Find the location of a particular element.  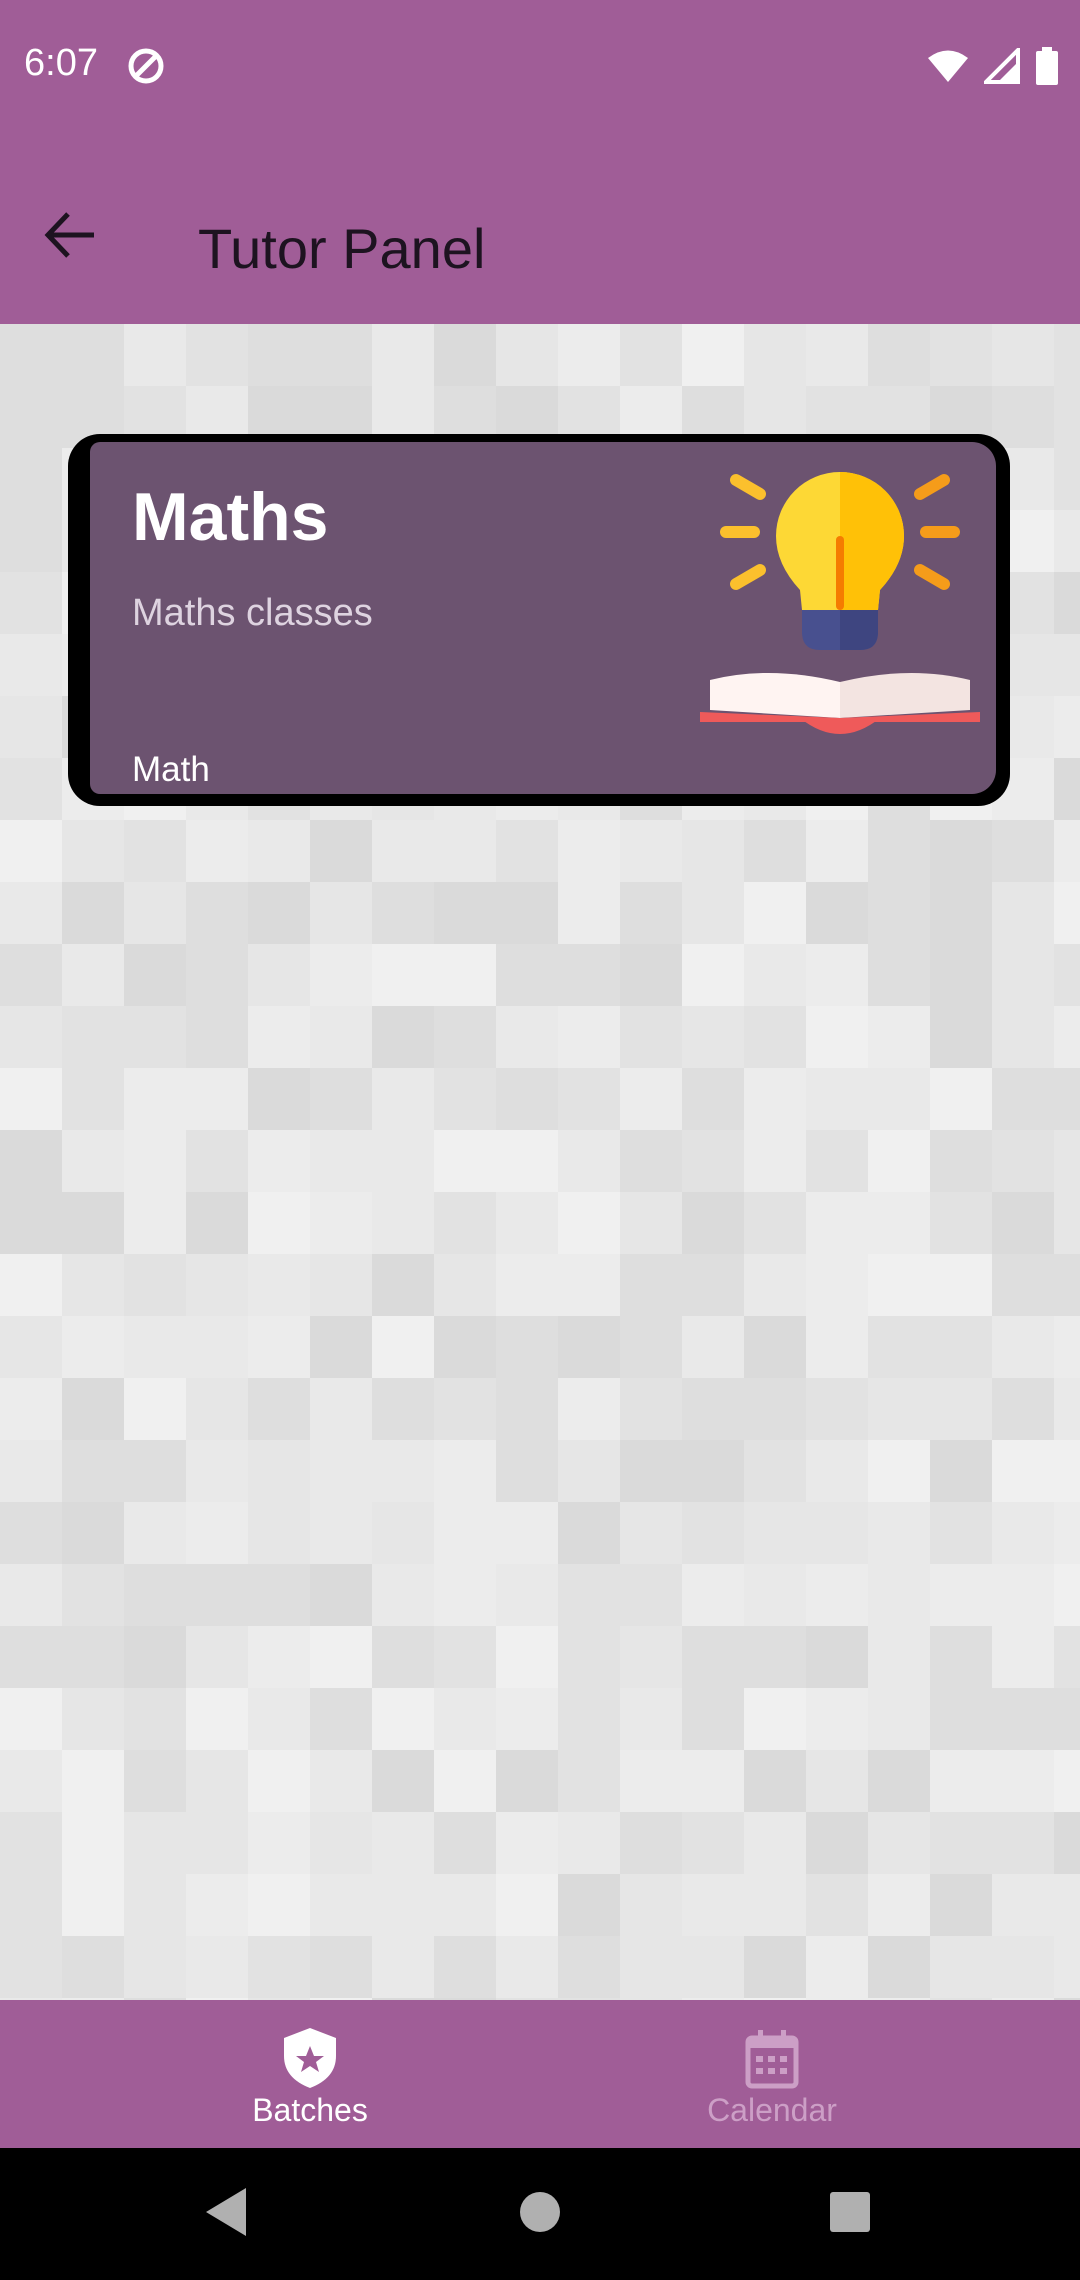

batch-card: Maths Maths classes Math is located at coordinates (539, 620).